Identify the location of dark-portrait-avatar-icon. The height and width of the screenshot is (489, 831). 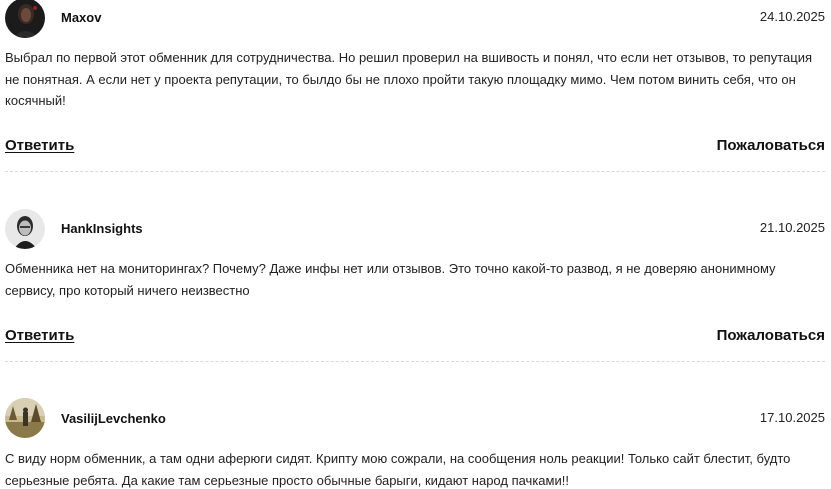
(25, 19).